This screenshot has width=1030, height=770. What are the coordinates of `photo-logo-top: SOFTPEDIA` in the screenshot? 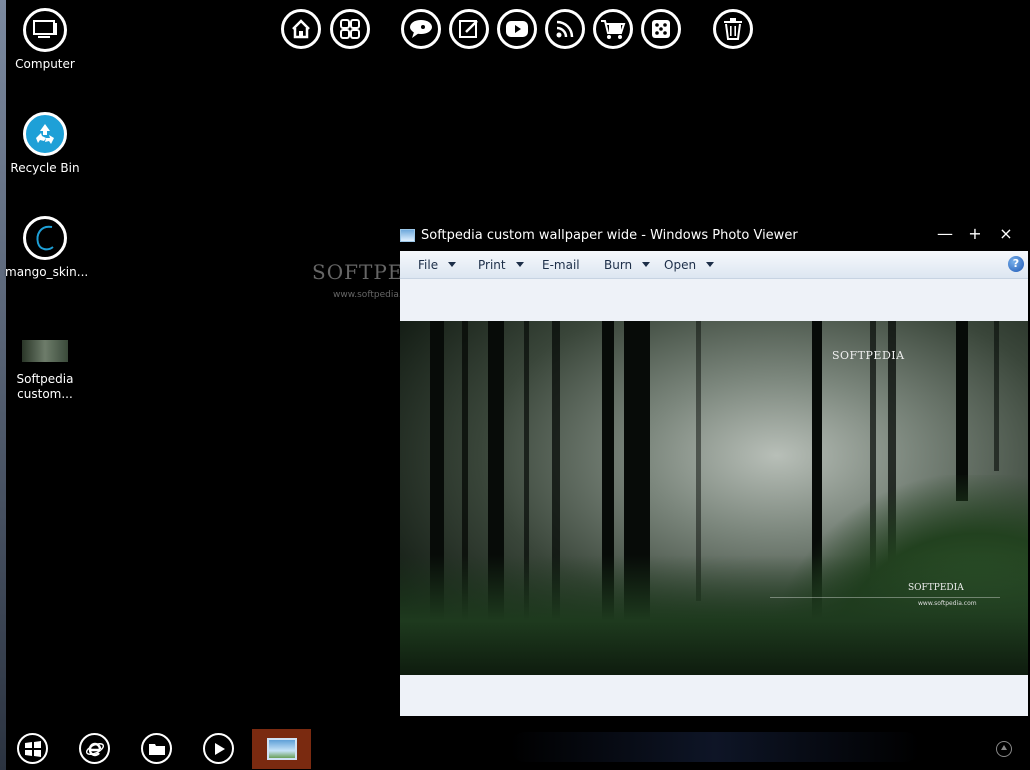 It's located at (868, 355).